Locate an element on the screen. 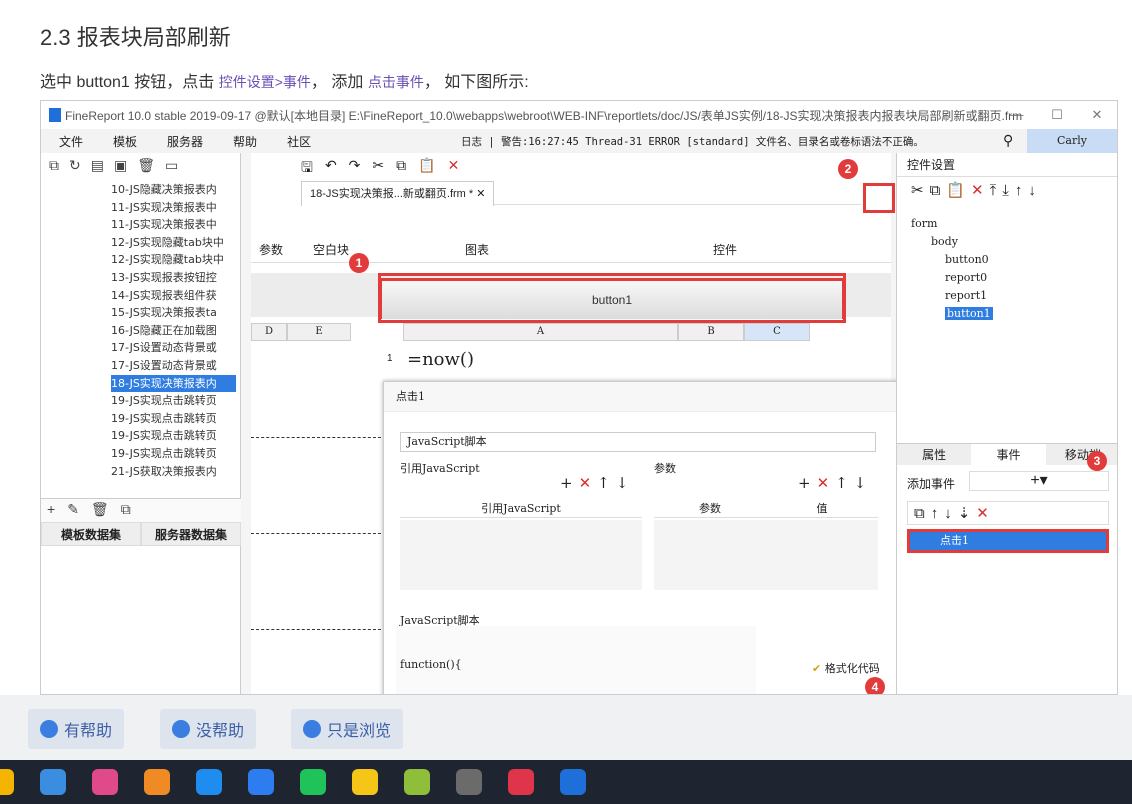 This screenshot has height=804, width=1132. menu-template: 模板 is located at coordinates (125, 141).